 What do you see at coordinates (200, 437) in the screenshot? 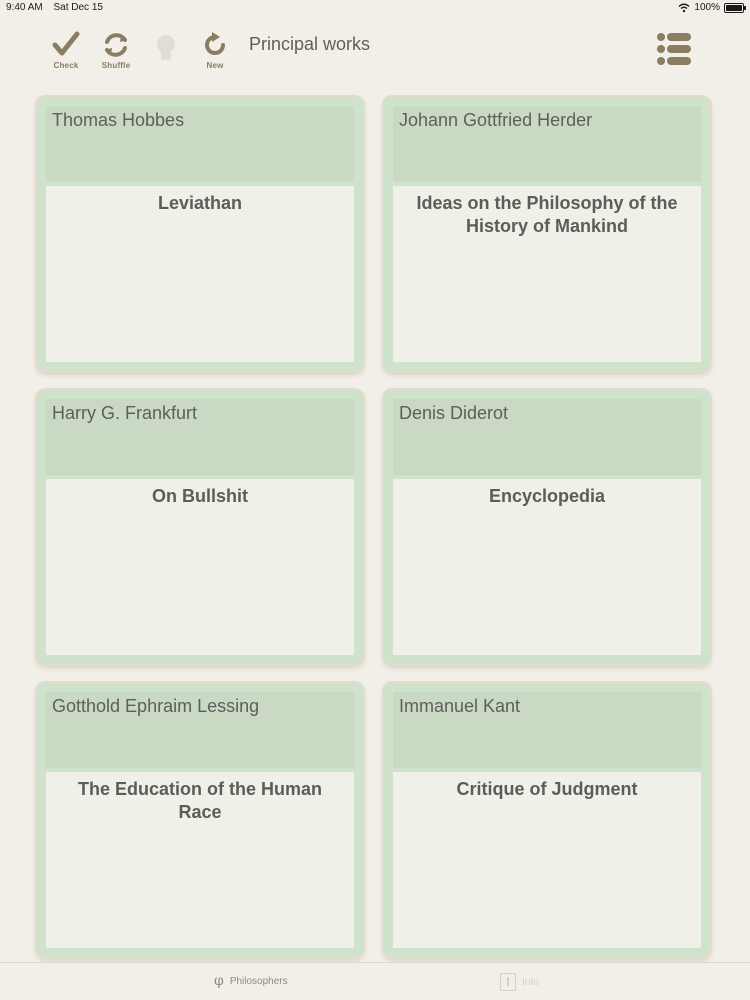
I see `card-header: Harry G. Frankfurt` at bounding box center [200, 437].